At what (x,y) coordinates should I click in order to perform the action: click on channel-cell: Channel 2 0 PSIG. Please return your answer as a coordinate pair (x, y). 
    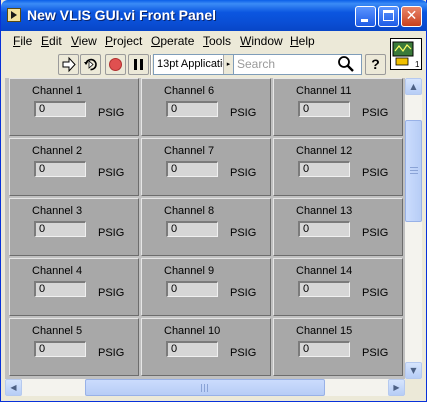
    Looking at the image, I should click on (74, 167).